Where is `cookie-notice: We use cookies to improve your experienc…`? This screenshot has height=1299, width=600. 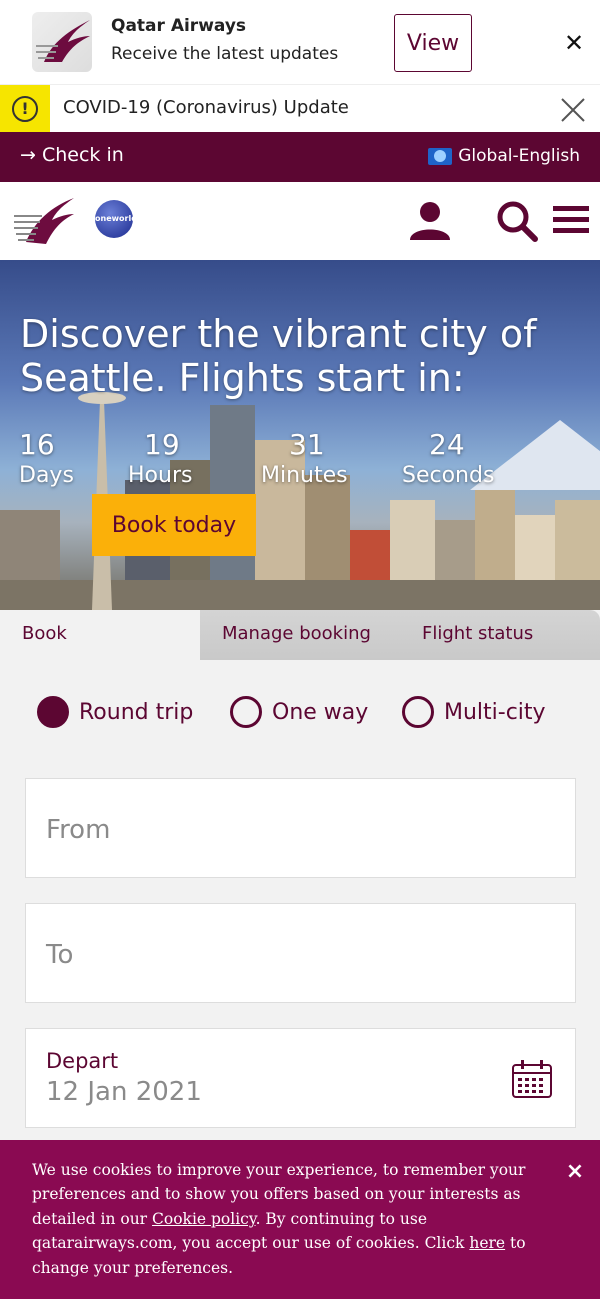
cookie-notice: We use cookies to improve your experienc… is located at coordinates (300, 1219).